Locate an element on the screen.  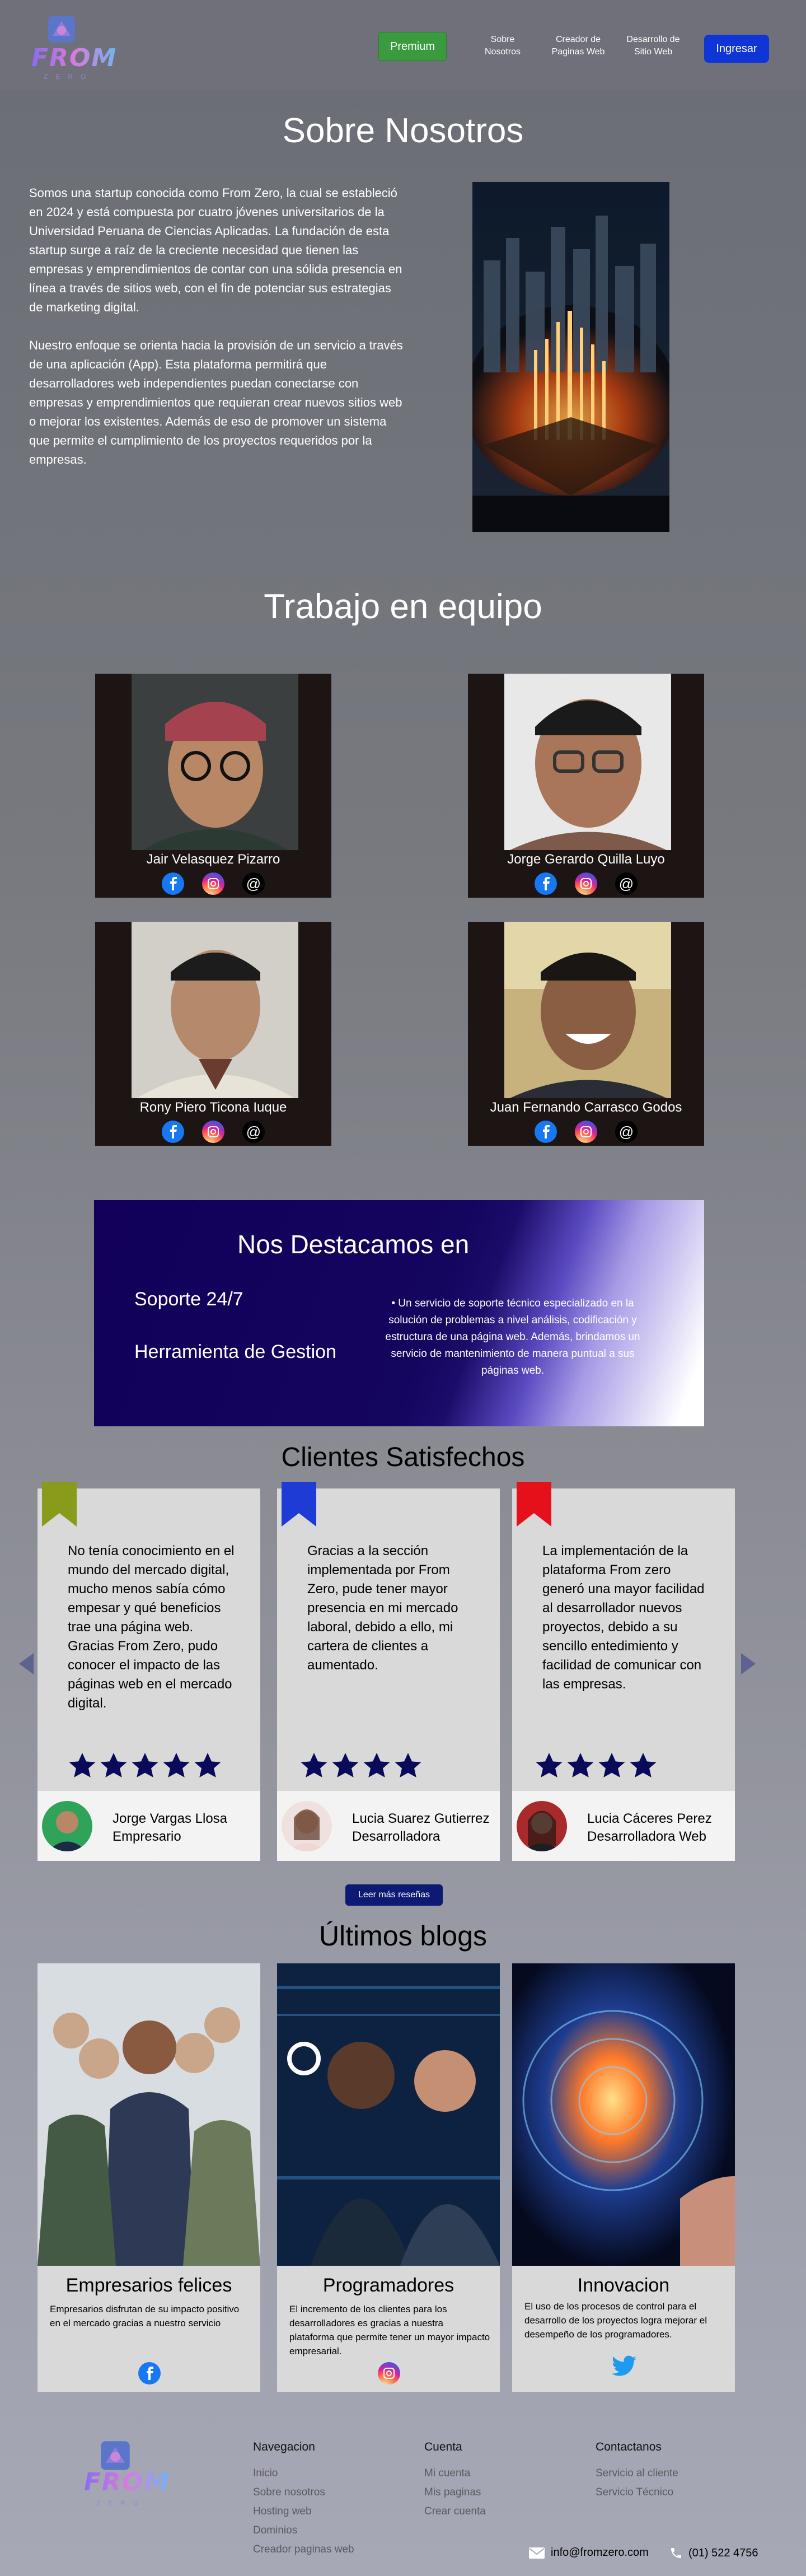
footer-logo: FROM ZERO is located at coordinates (125, 2478).